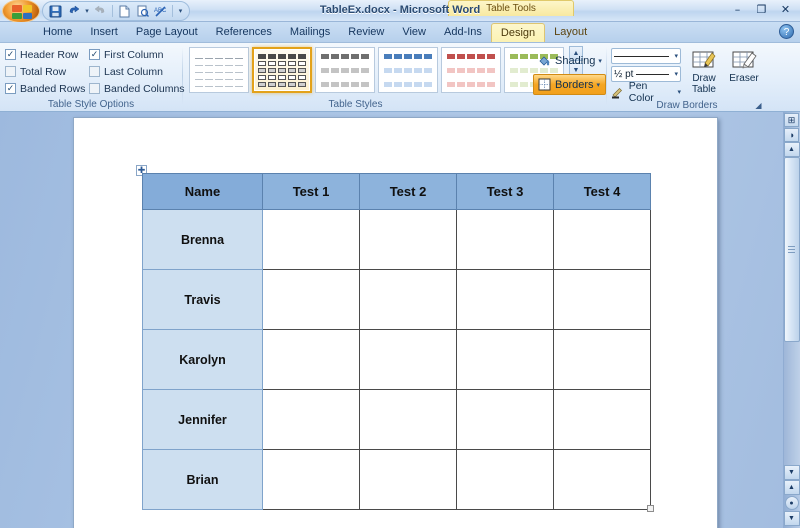 The width and height of the screenshot is (800, 528). What do you see at coordinates (744, 78) in the screenshot?
I see `eraser-label: Eraser` at bounding box center [744, 78].